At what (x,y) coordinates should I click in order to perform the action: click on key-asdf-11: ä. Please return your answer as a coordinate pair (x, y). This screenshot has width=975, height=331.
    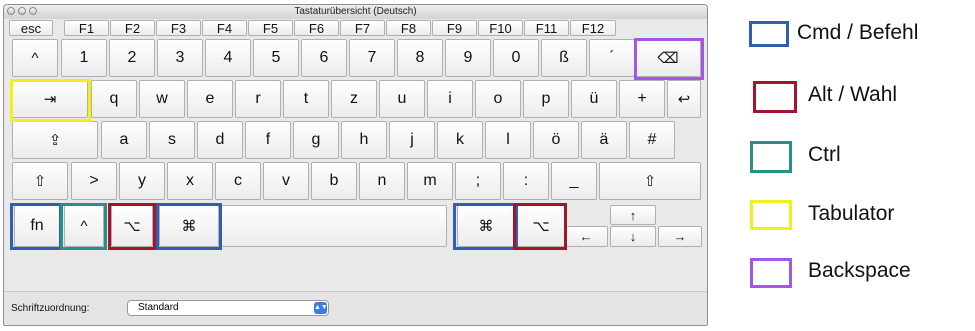
    Looking at the image, I should click on (604, 140).